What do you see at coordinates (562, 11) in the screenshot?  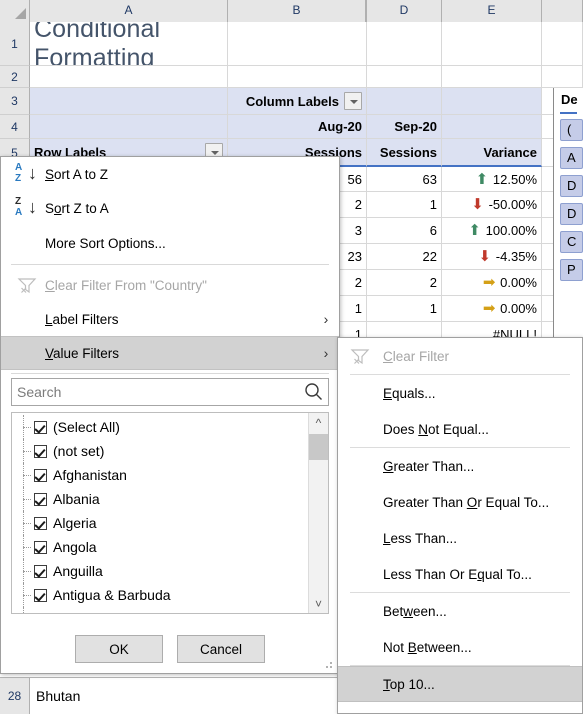 I see `column-header-f` at bounding box center [562, 11].